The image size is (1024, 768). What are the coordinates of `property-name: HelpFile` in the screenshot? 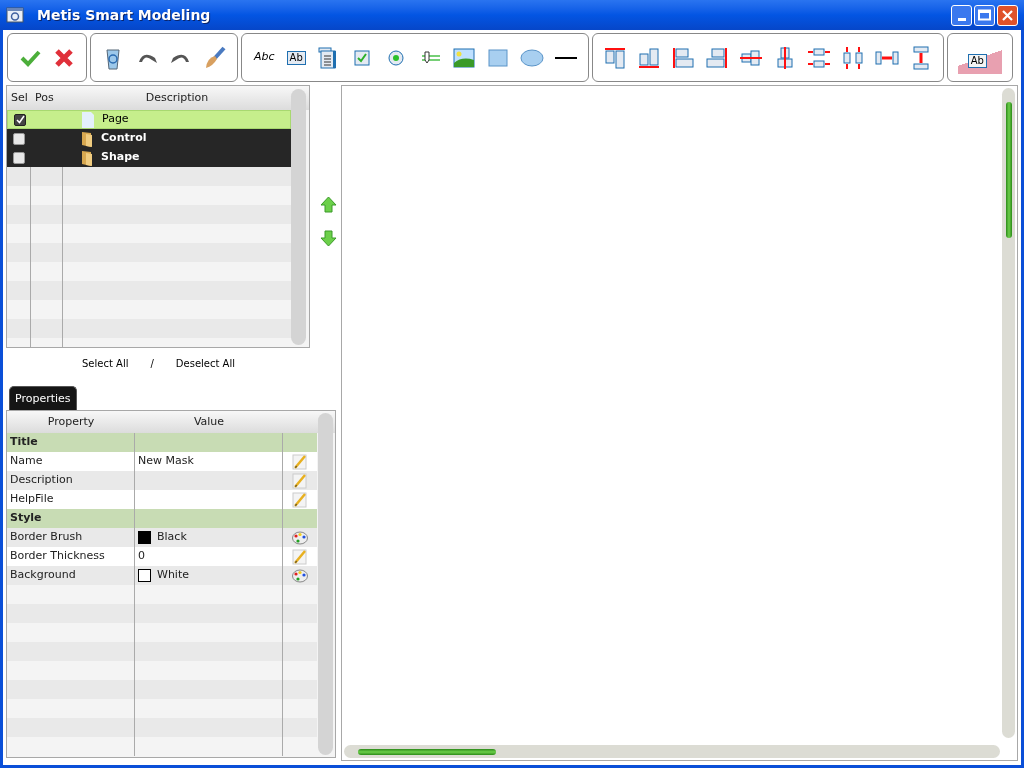 It's located at (32, 499).